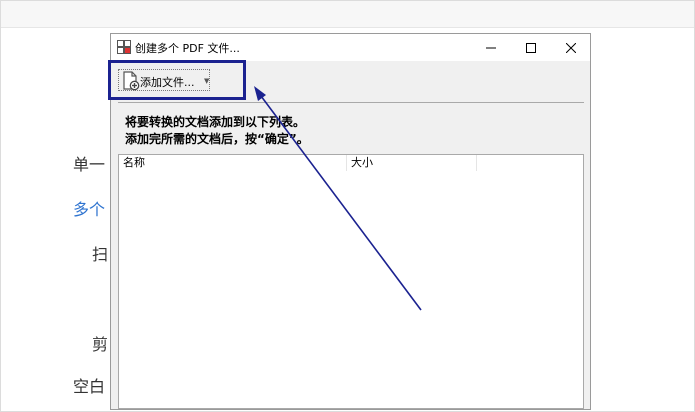 Image resolution: width=695 pixels, height=412 pixels. I want to click on minimize-icon, so click(491, 47).